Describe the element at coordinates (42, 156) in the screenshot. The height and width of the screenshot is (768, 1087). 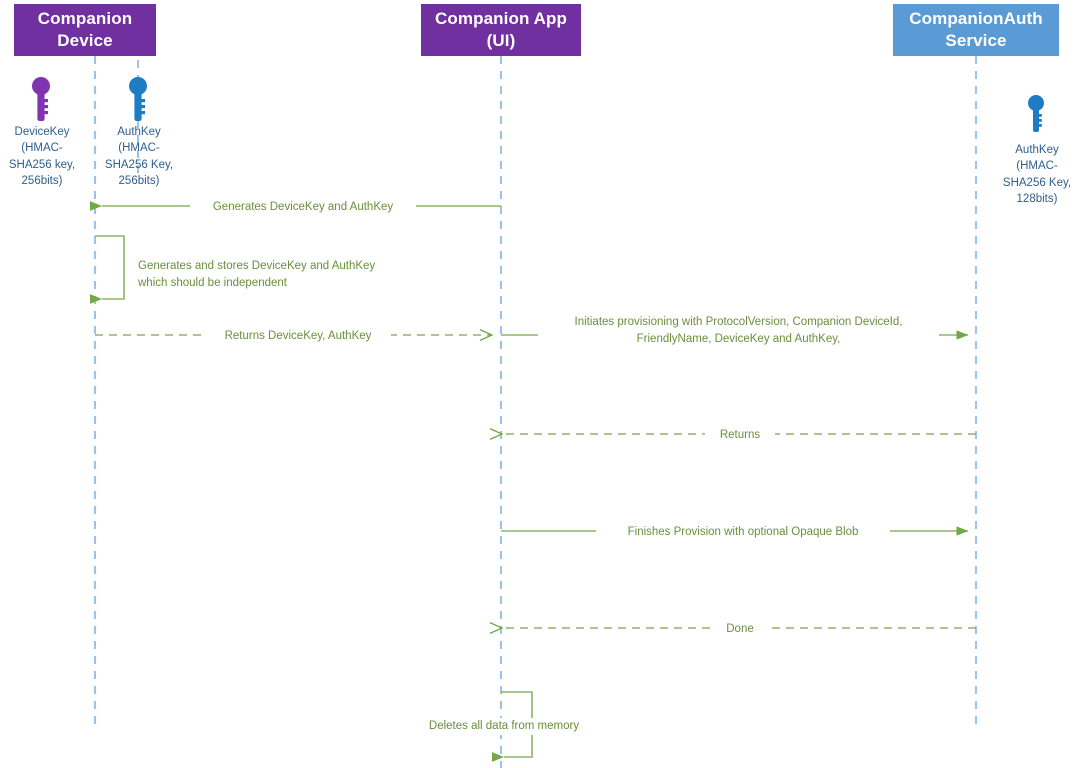
I see `key-label-device-key: DeviceKey (HMAC- SHA256 key, 256bits)` at that location.